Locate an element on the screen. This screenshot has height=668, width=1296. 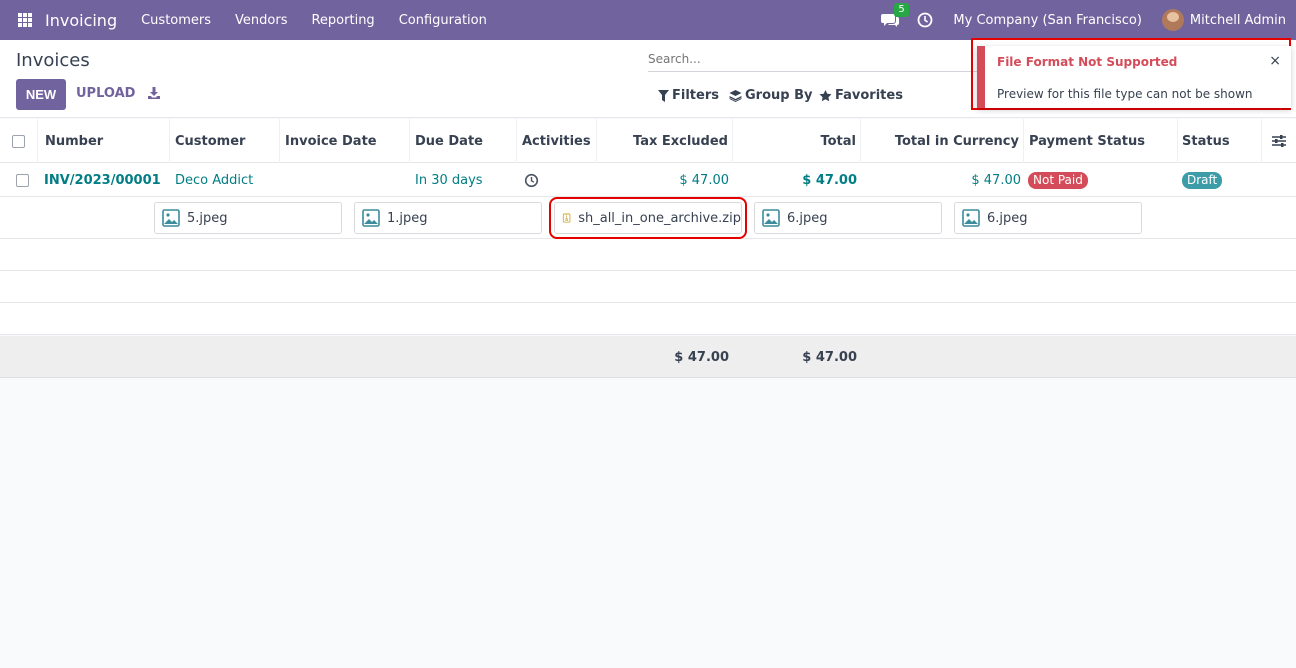
row-checkbox is located at coordinates (22, 180).